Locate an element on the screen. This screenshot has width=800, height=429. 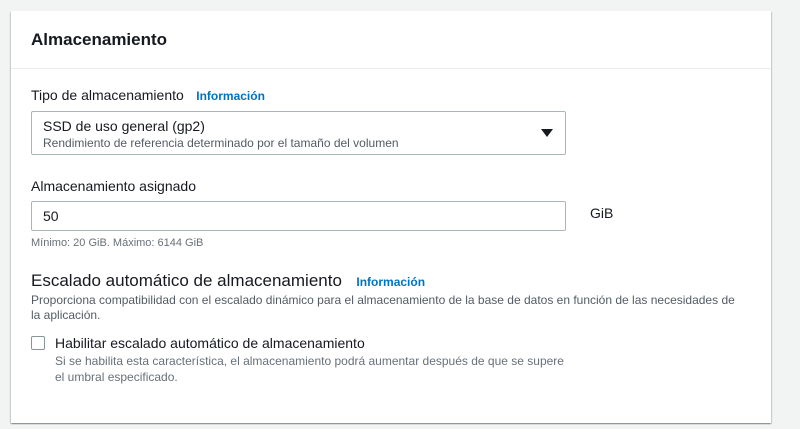
storage-type-info-link: Información is located at coordinates (230, 96).